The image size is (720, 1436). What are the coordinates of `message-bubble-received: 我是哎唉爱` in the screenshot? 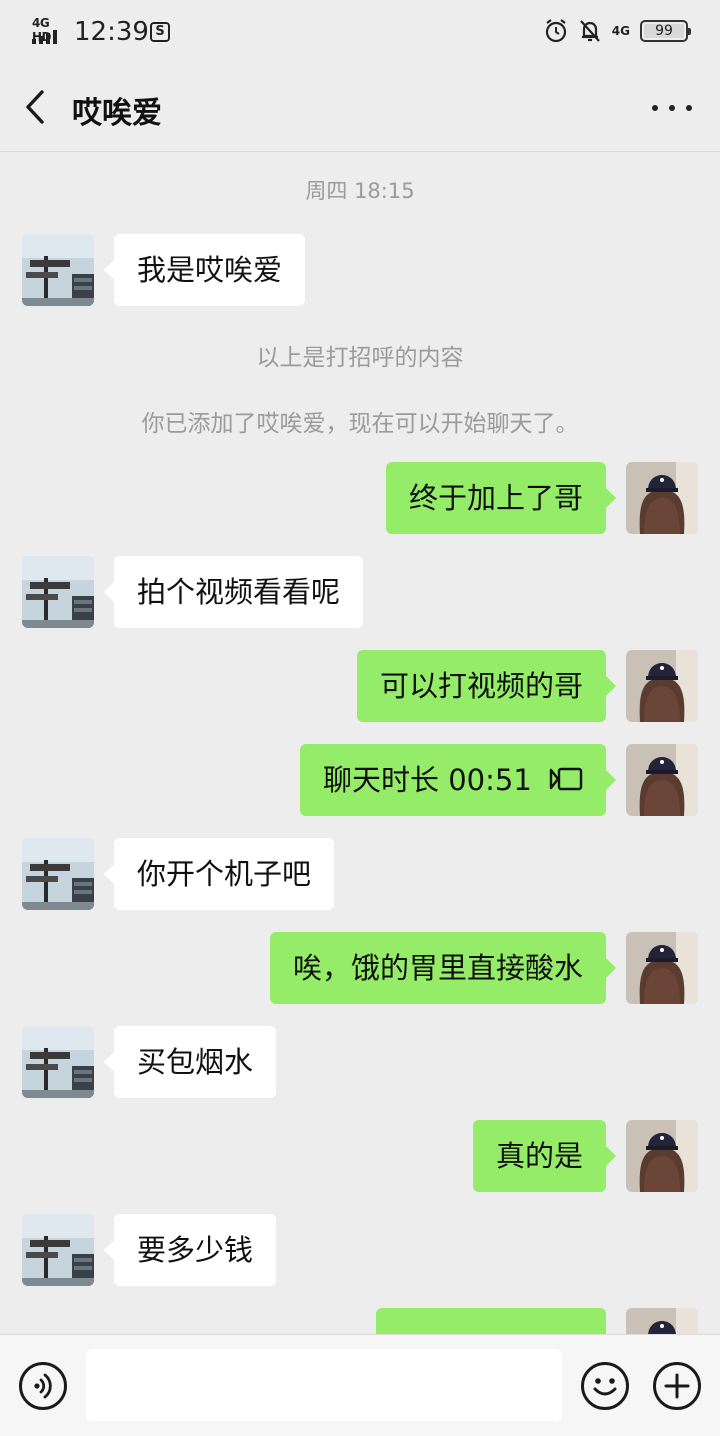 It's located at (204, 270).